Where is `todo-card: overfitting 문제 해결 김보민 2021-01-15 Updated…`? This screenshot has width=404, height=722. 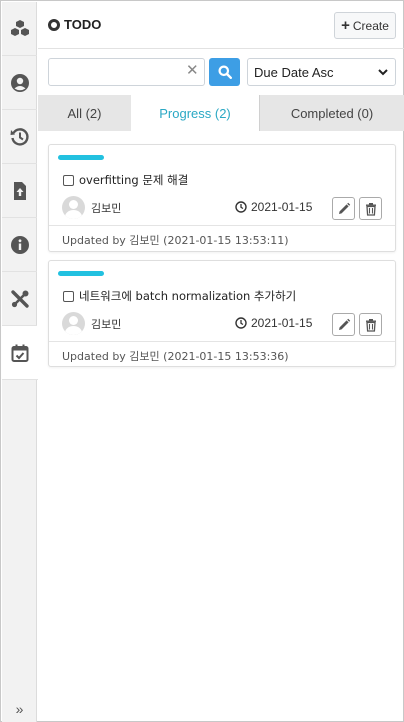
todo-card: overfitting 문제 해결 김보민 2021-01-15 Updated… is located at coordinates (222, 198).